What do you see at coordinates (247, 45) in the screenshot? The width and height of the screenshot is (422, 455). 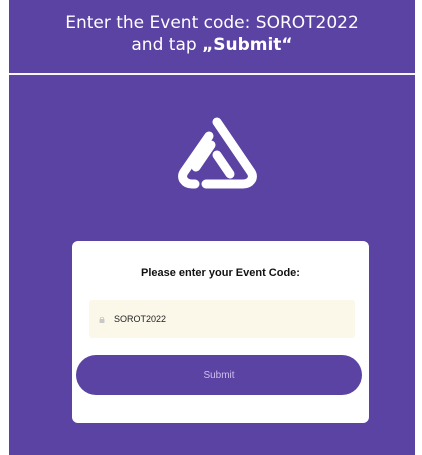 I see `instructions-submit-word: „Submit“` at bounding box center [247, 45].